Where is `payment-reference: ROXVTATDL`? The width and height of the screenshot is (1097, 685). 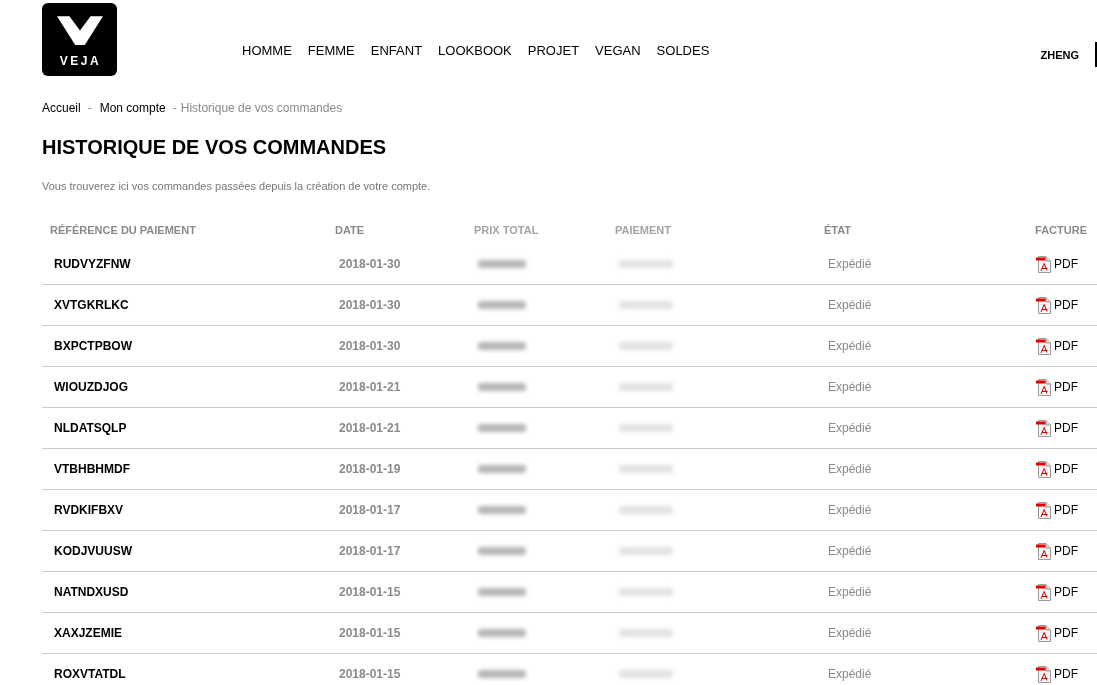
payment-reference: ROXVTATDL is located at coordinates (90, 674).